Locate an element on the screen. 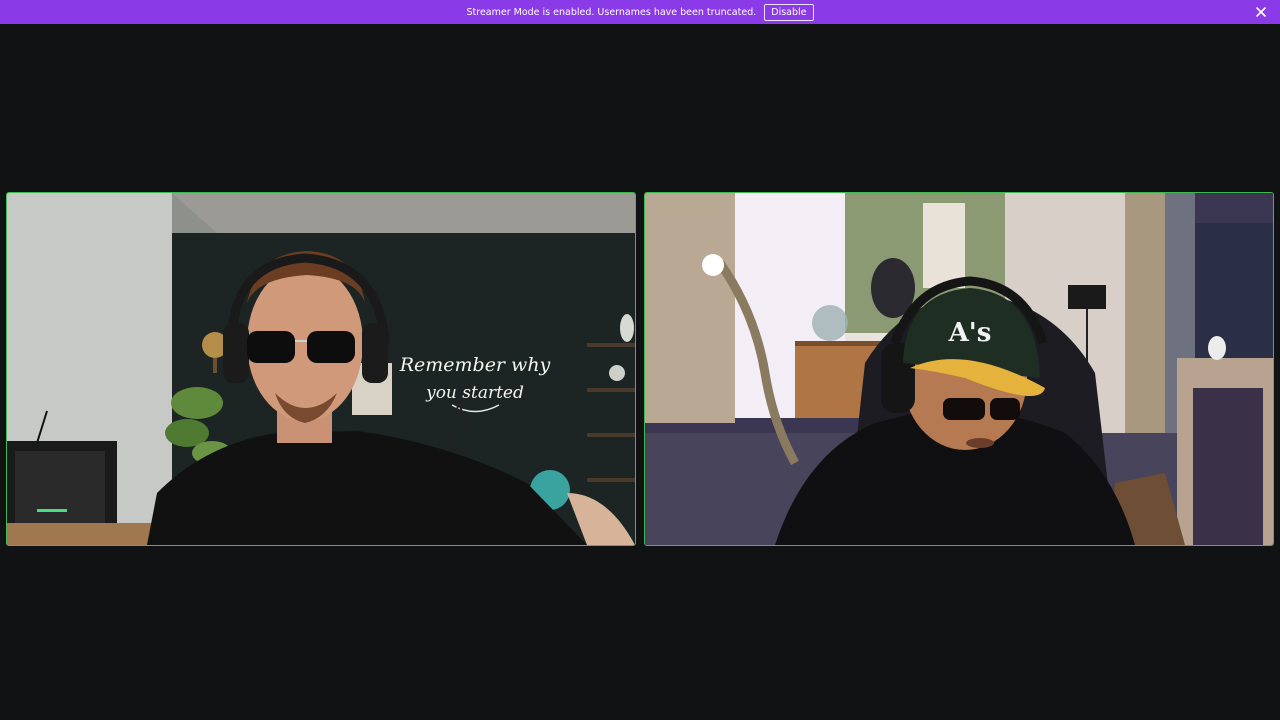  neon-sign-line-1: Remember why is located at coordinates (475, 365).